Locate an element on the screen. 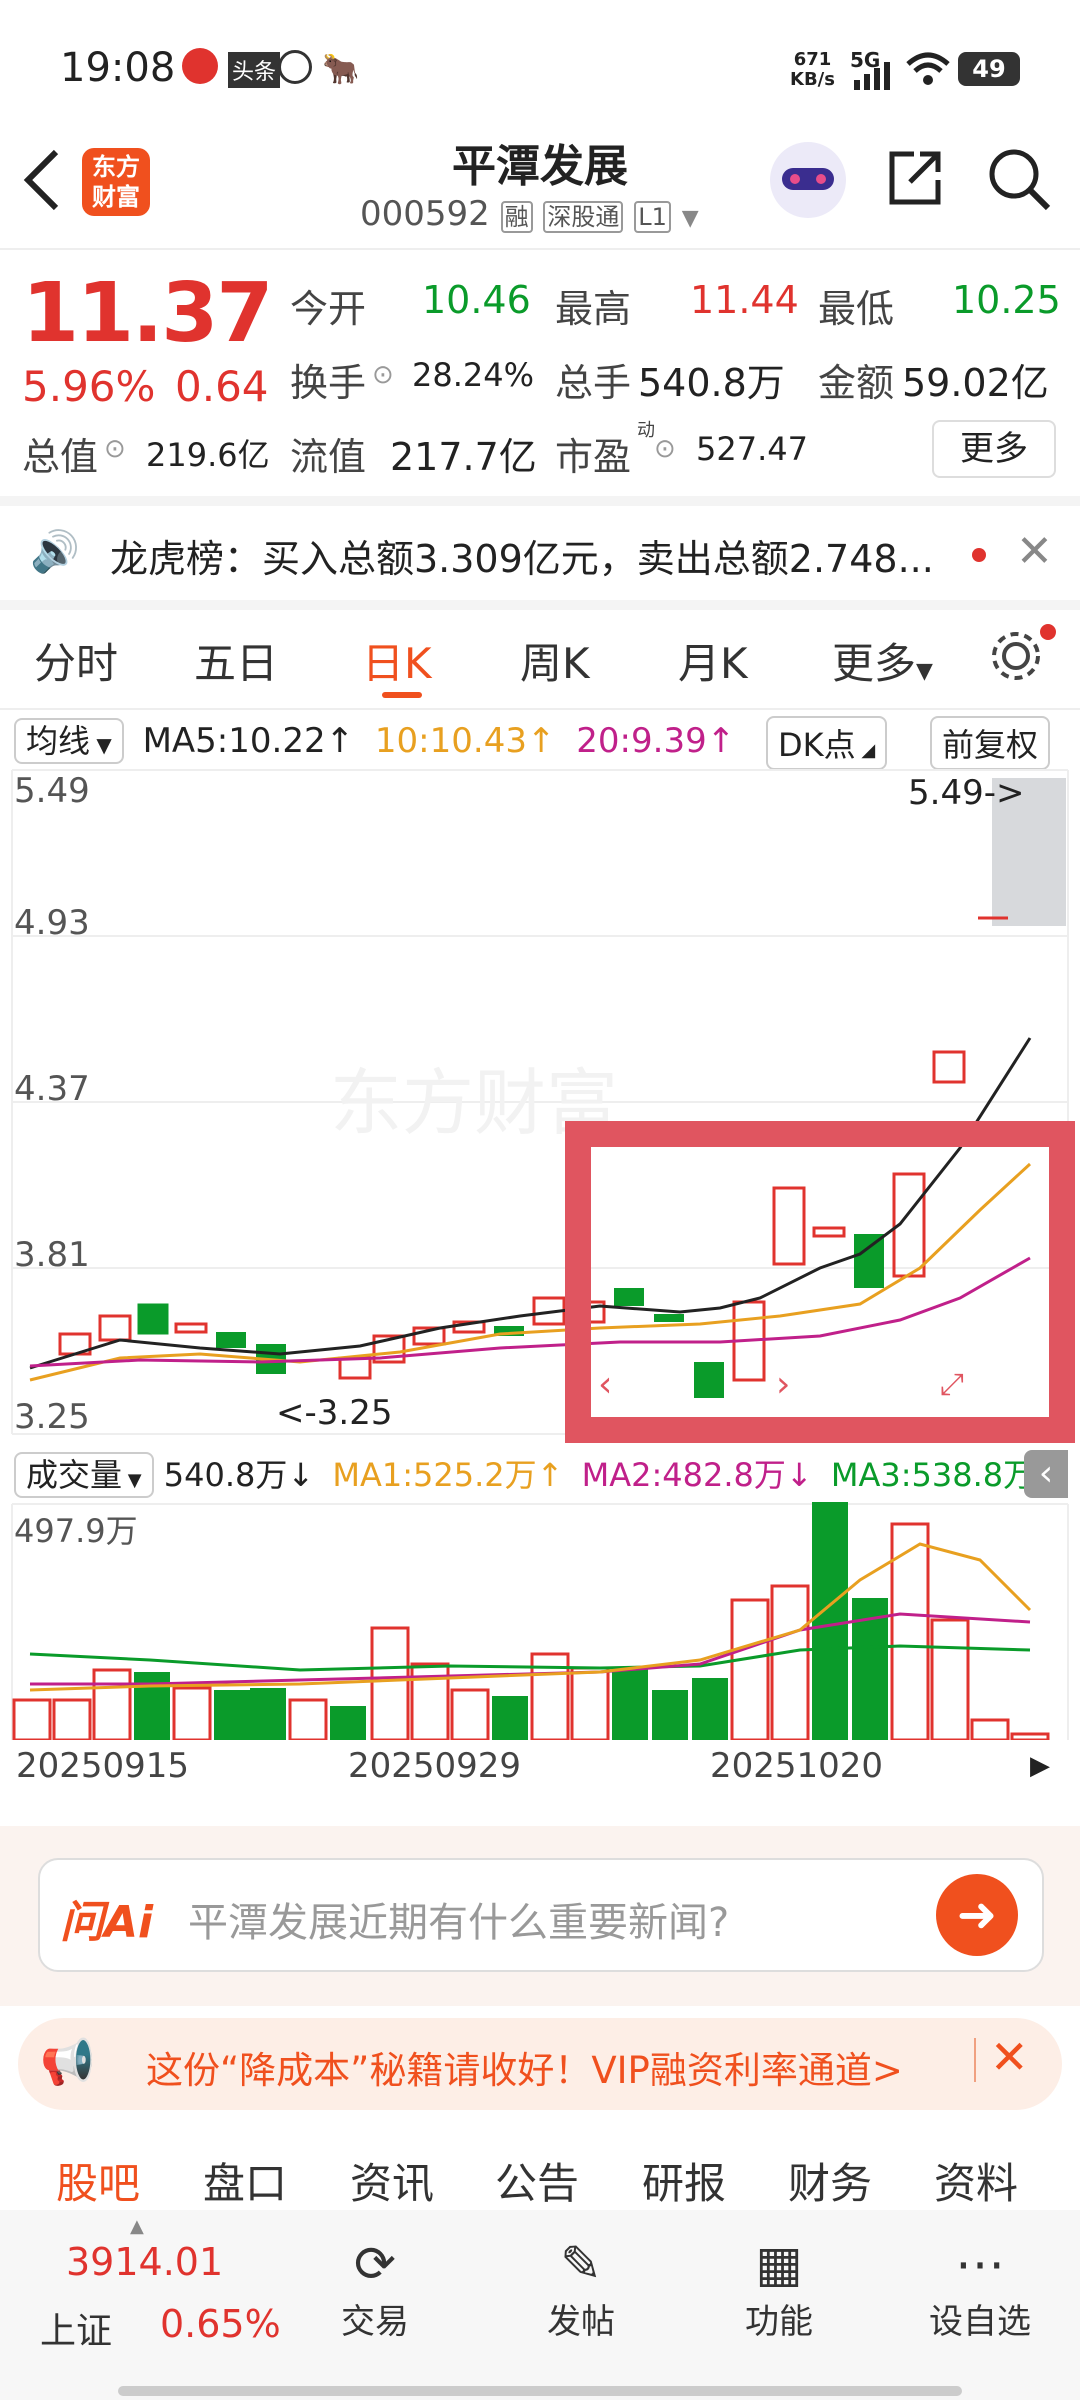 This screenshot has width=1080, height=2400. volume-max-label: 497.9万 is located at coordinates (76, 1531).